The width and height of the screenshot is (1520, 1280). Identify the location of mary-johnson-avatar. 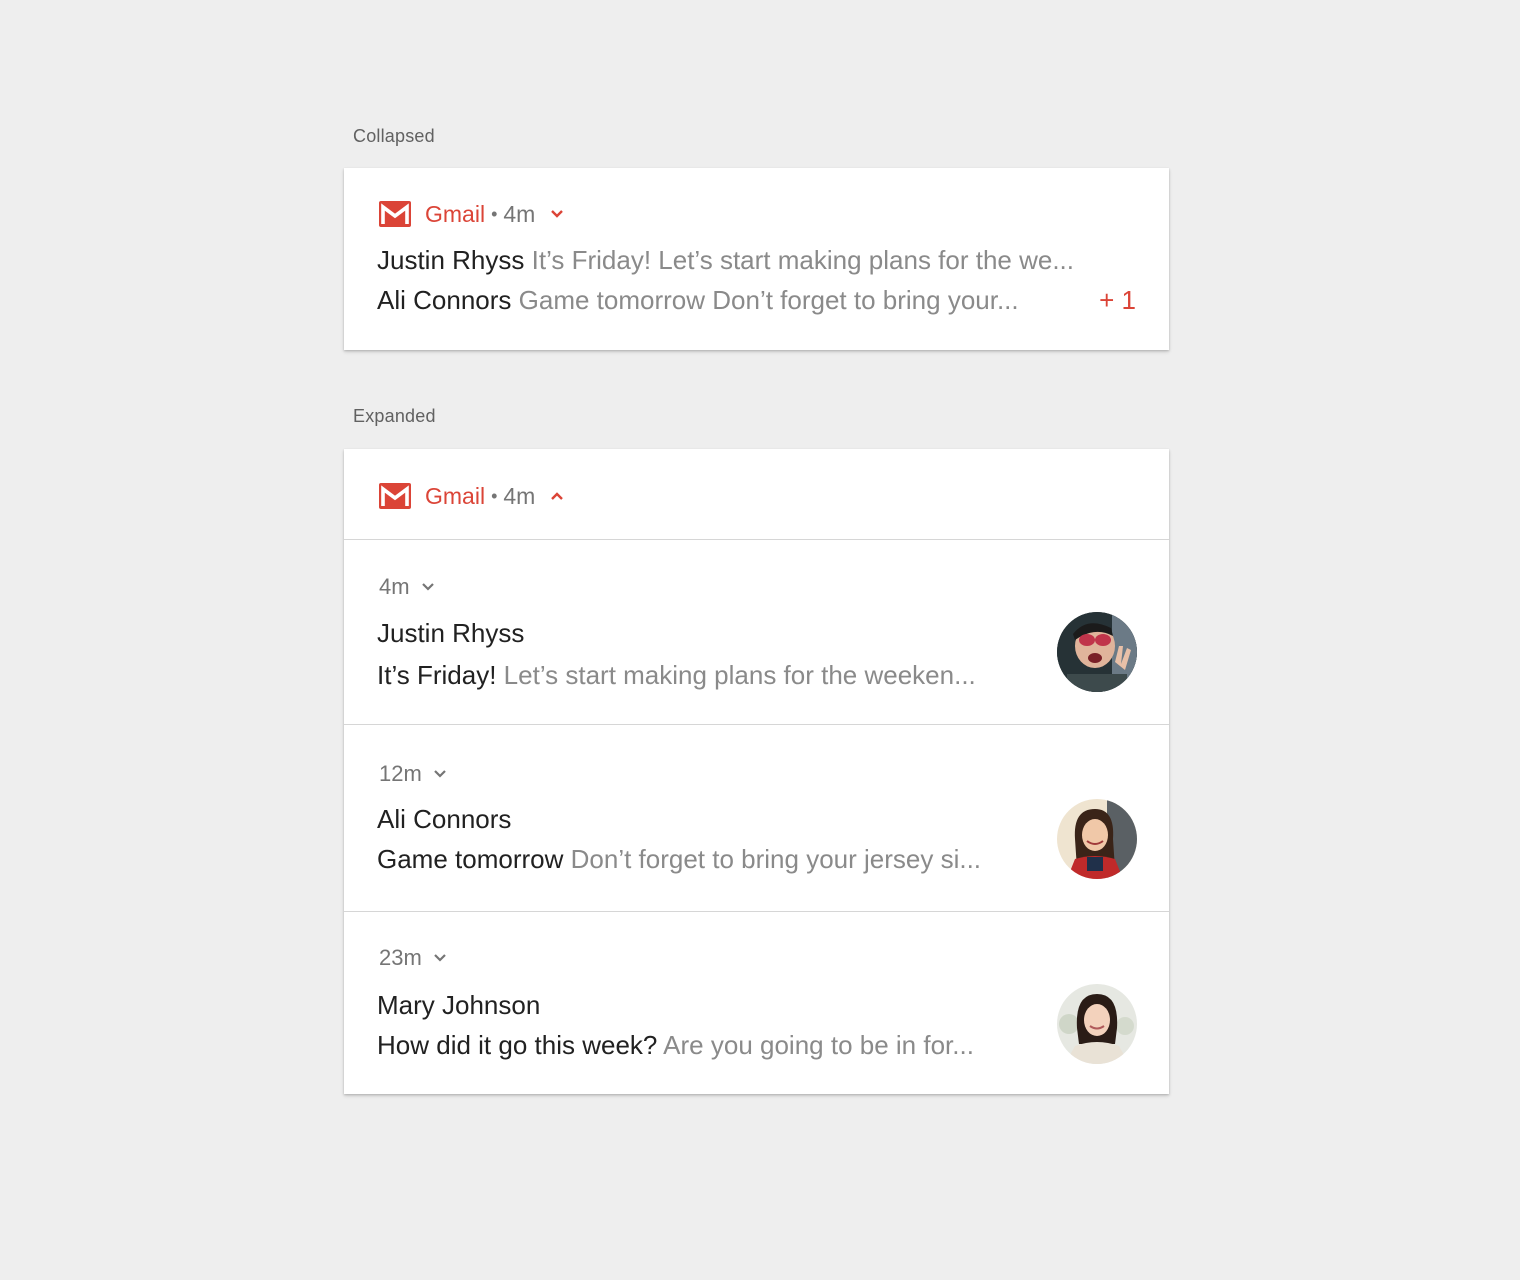
(1097, 1024).